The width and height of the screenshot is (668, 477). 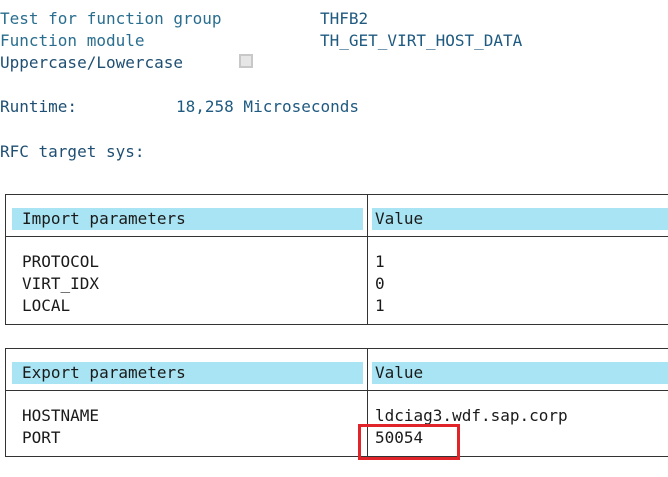 What do you see at coordinates (61, 261) in the screenshot?
I see `import-row-name: PROTOCOL` at bounding box center [61, 261].